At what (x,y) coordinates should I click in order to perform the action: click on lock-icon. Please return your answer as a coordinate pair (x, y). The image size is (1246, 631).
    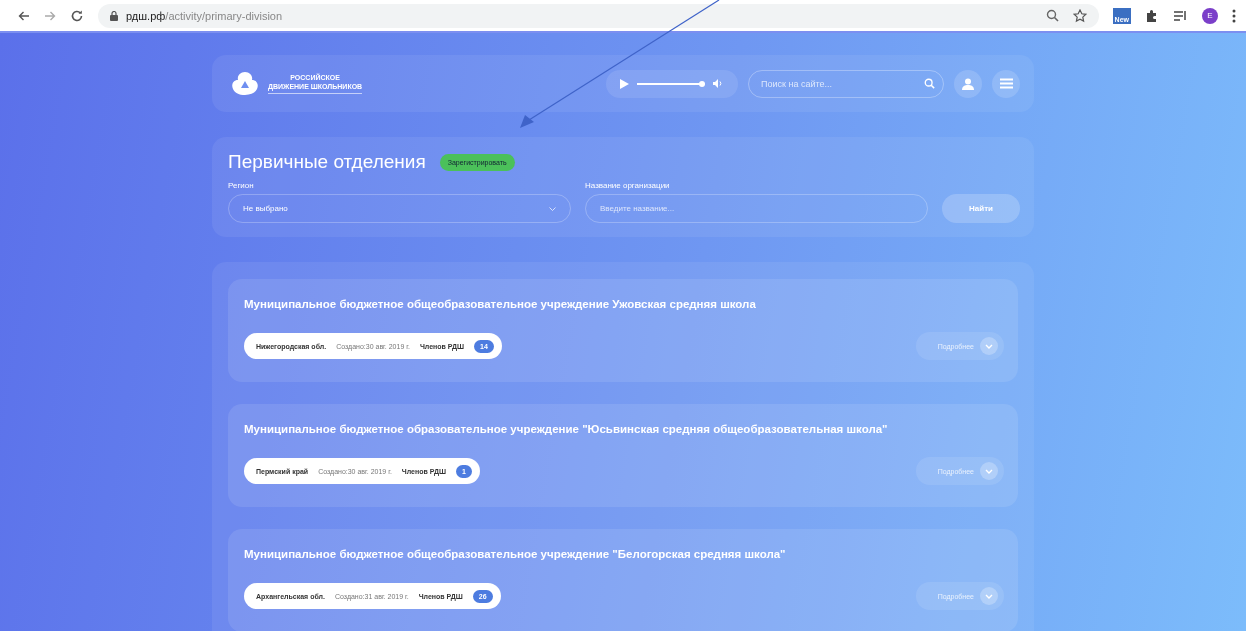
    Looking at the image, I should click on (114, 15).